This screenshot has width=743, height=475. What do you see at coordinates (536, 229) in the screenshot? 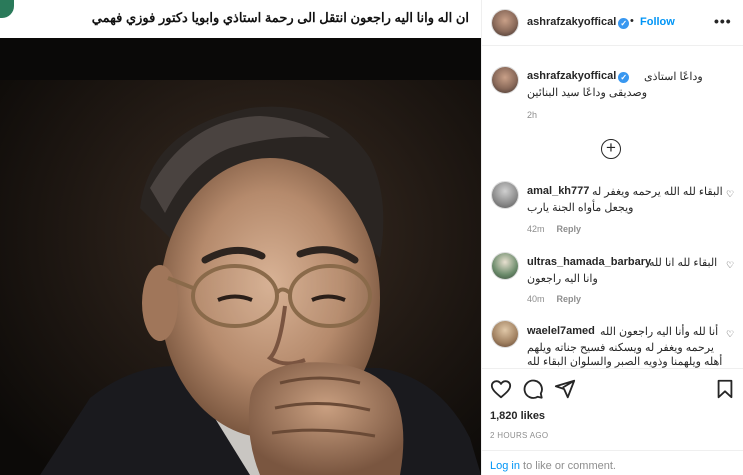
I see `comment-time: 42m` at bounding box center [536, 229].